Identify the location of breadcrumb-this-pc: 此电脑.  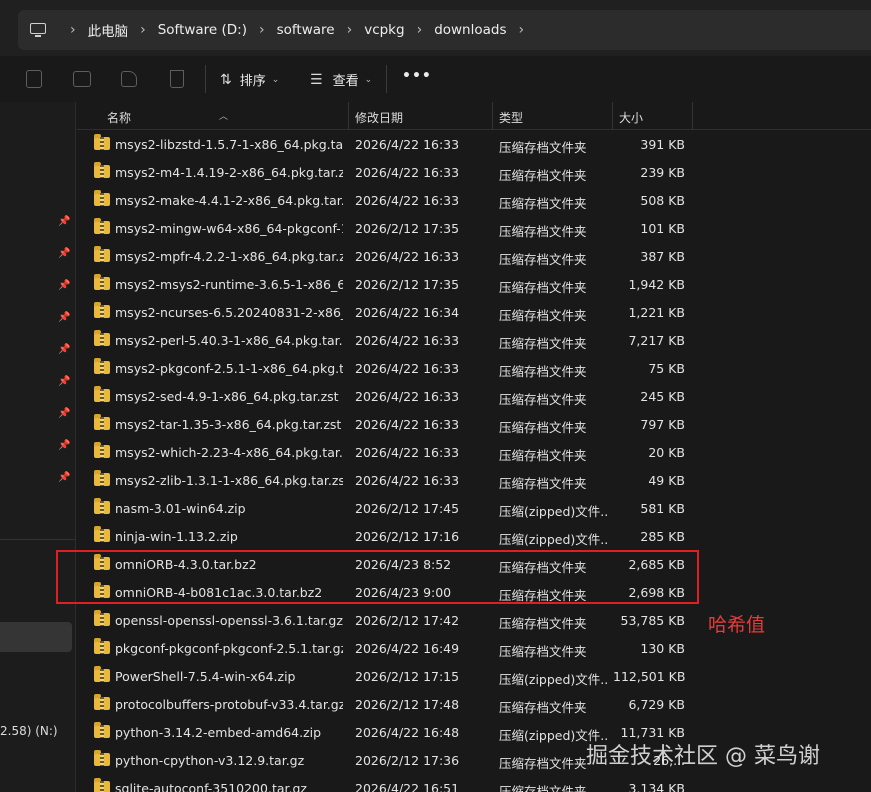
(108, 30).